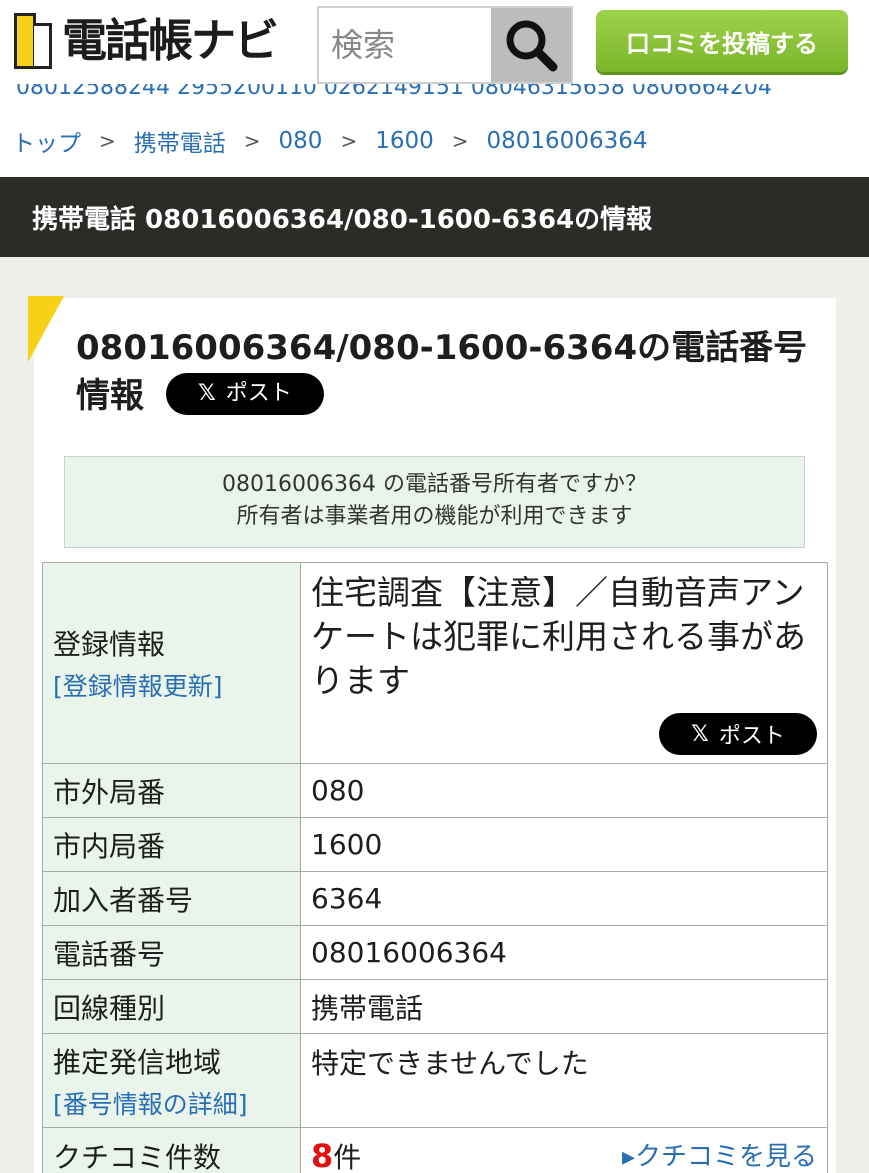 Image resolution: width=869 pixels, height=1173 pixels. I want to click on registration-value-cell: 住宅調査【注意】／自動音声アンケートは犯罪に利用される事があります 𝕏 ポスト, so click(564, 663).